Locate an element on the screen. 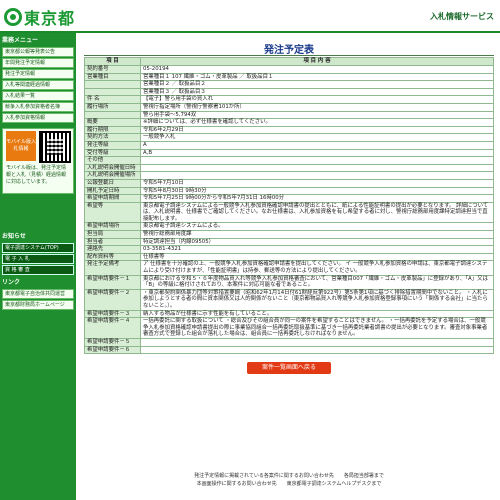 Image resolution: width=500 pixels, height=500 pixels. table-row: 件 名【電子】警ら用手袋の買入れ is located at coordinates (289, 99).